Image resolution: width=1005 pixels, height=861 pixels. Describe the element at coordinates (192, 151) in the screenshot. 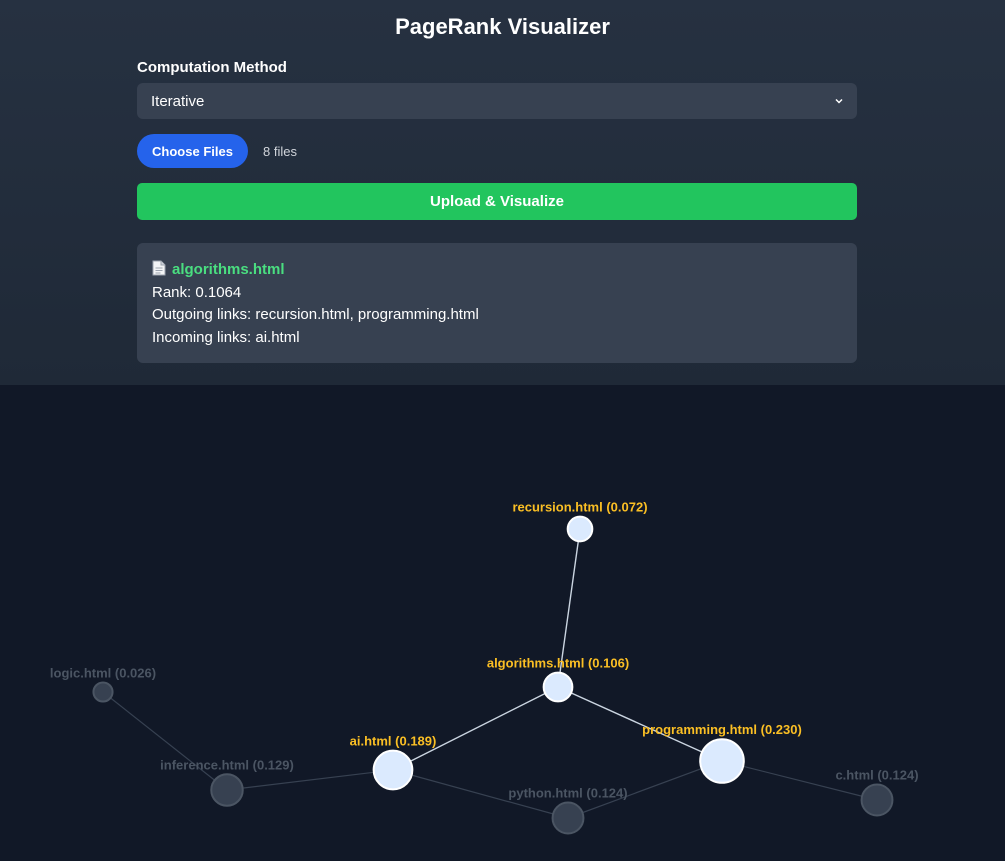

I see `choose-files-button: Choose Files` at that location.